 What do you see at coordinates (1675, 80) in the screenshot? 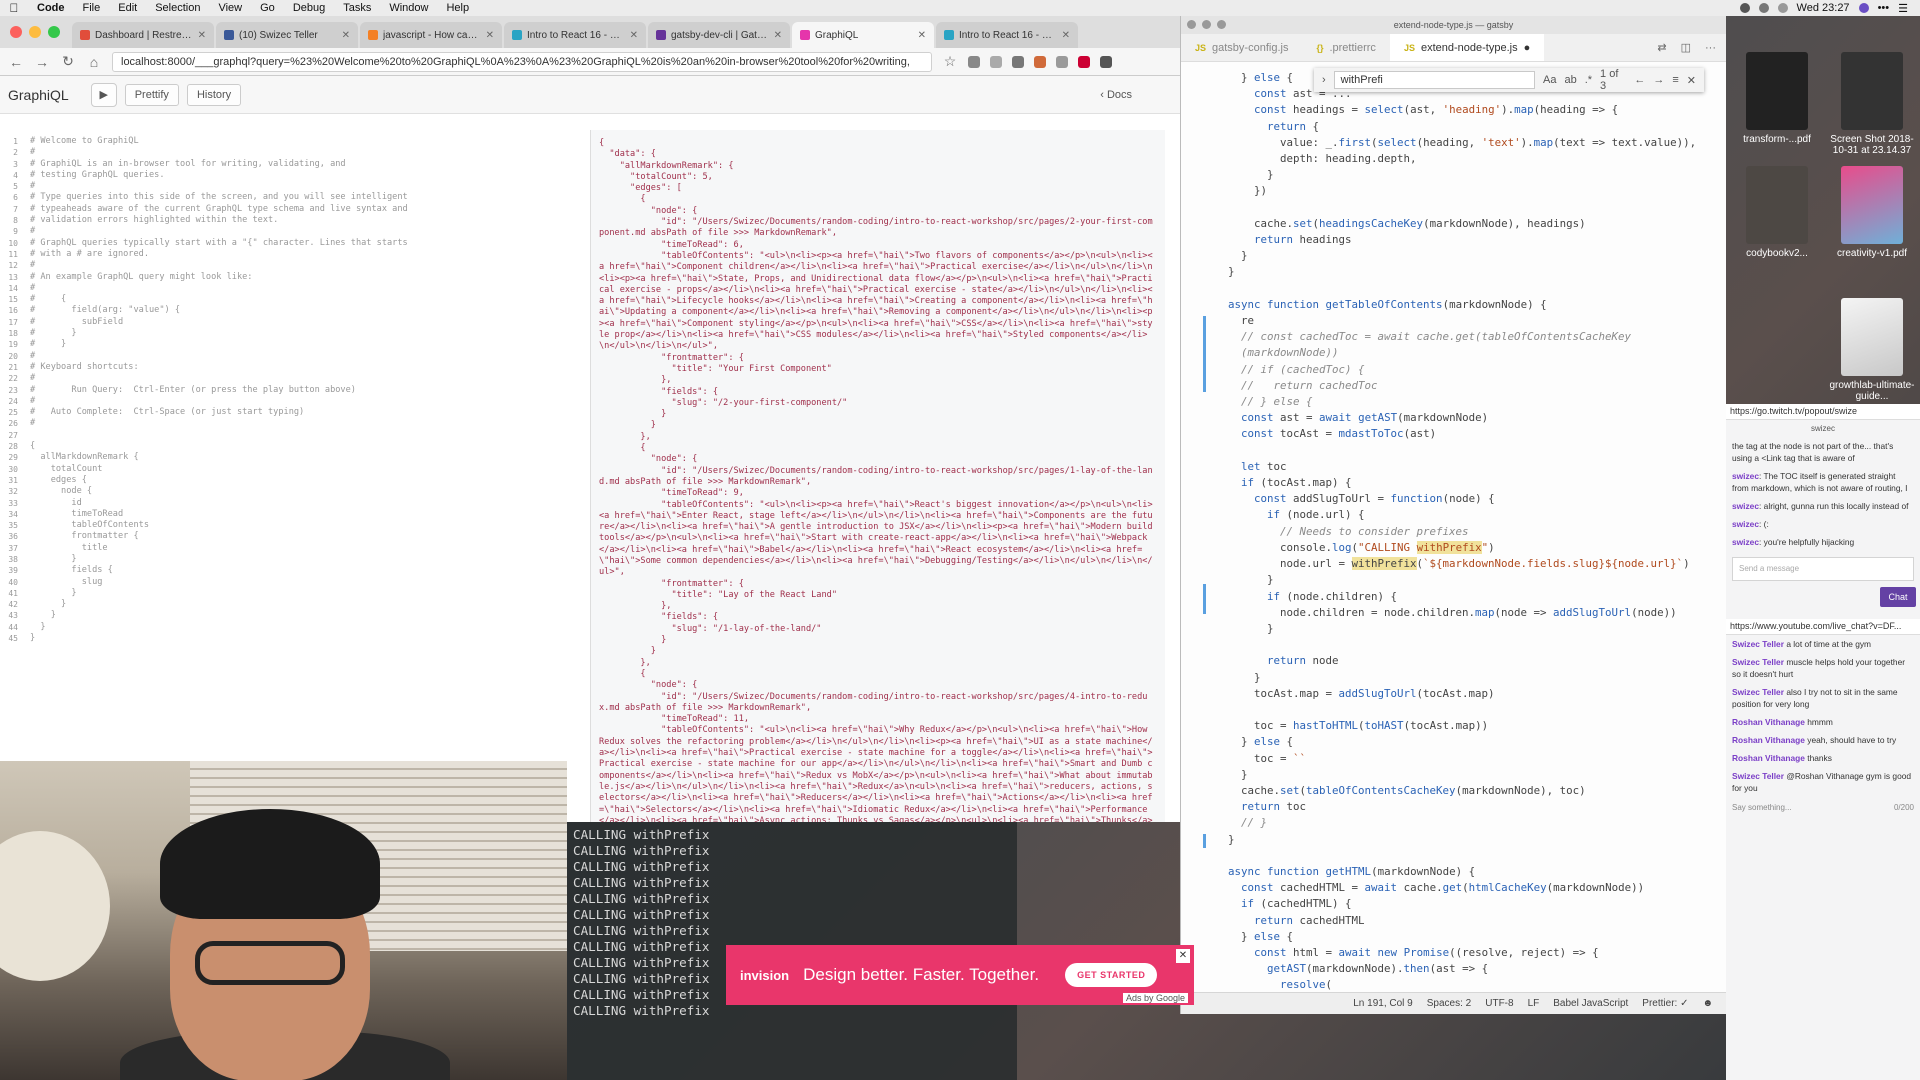
I see `find-in-selection-icon: ≡` at bounding box center [1675, 80].